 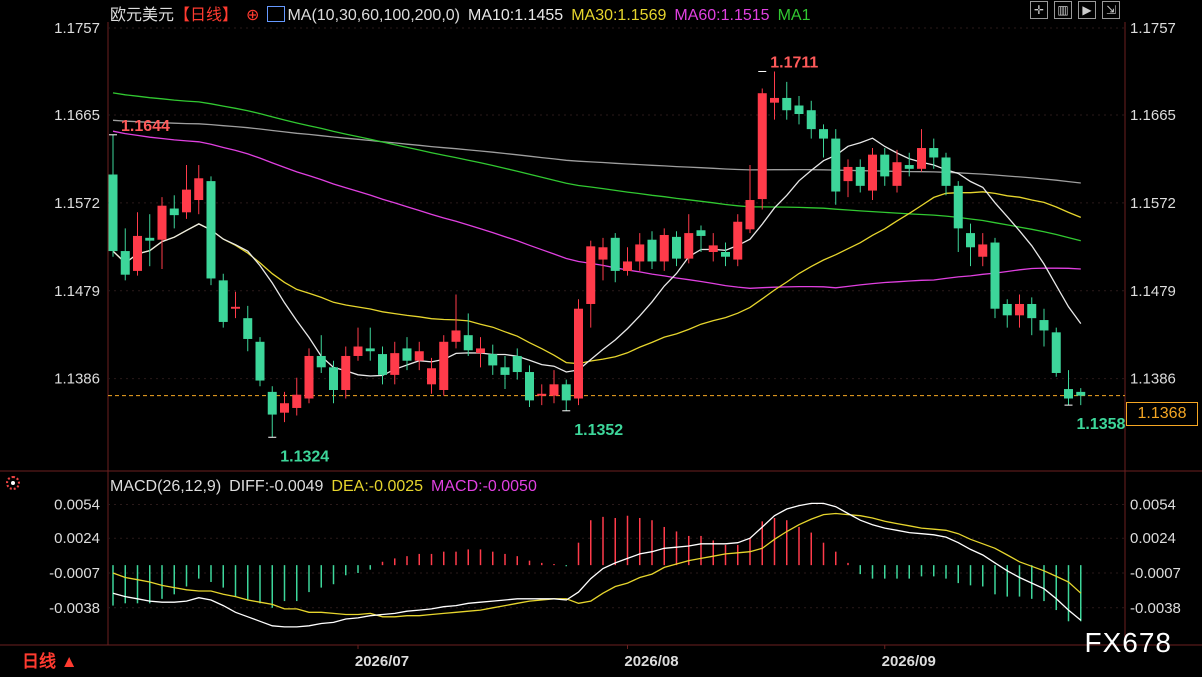 I want to click on add-indicator-icon: ⊕, so click(x=252, y=15).